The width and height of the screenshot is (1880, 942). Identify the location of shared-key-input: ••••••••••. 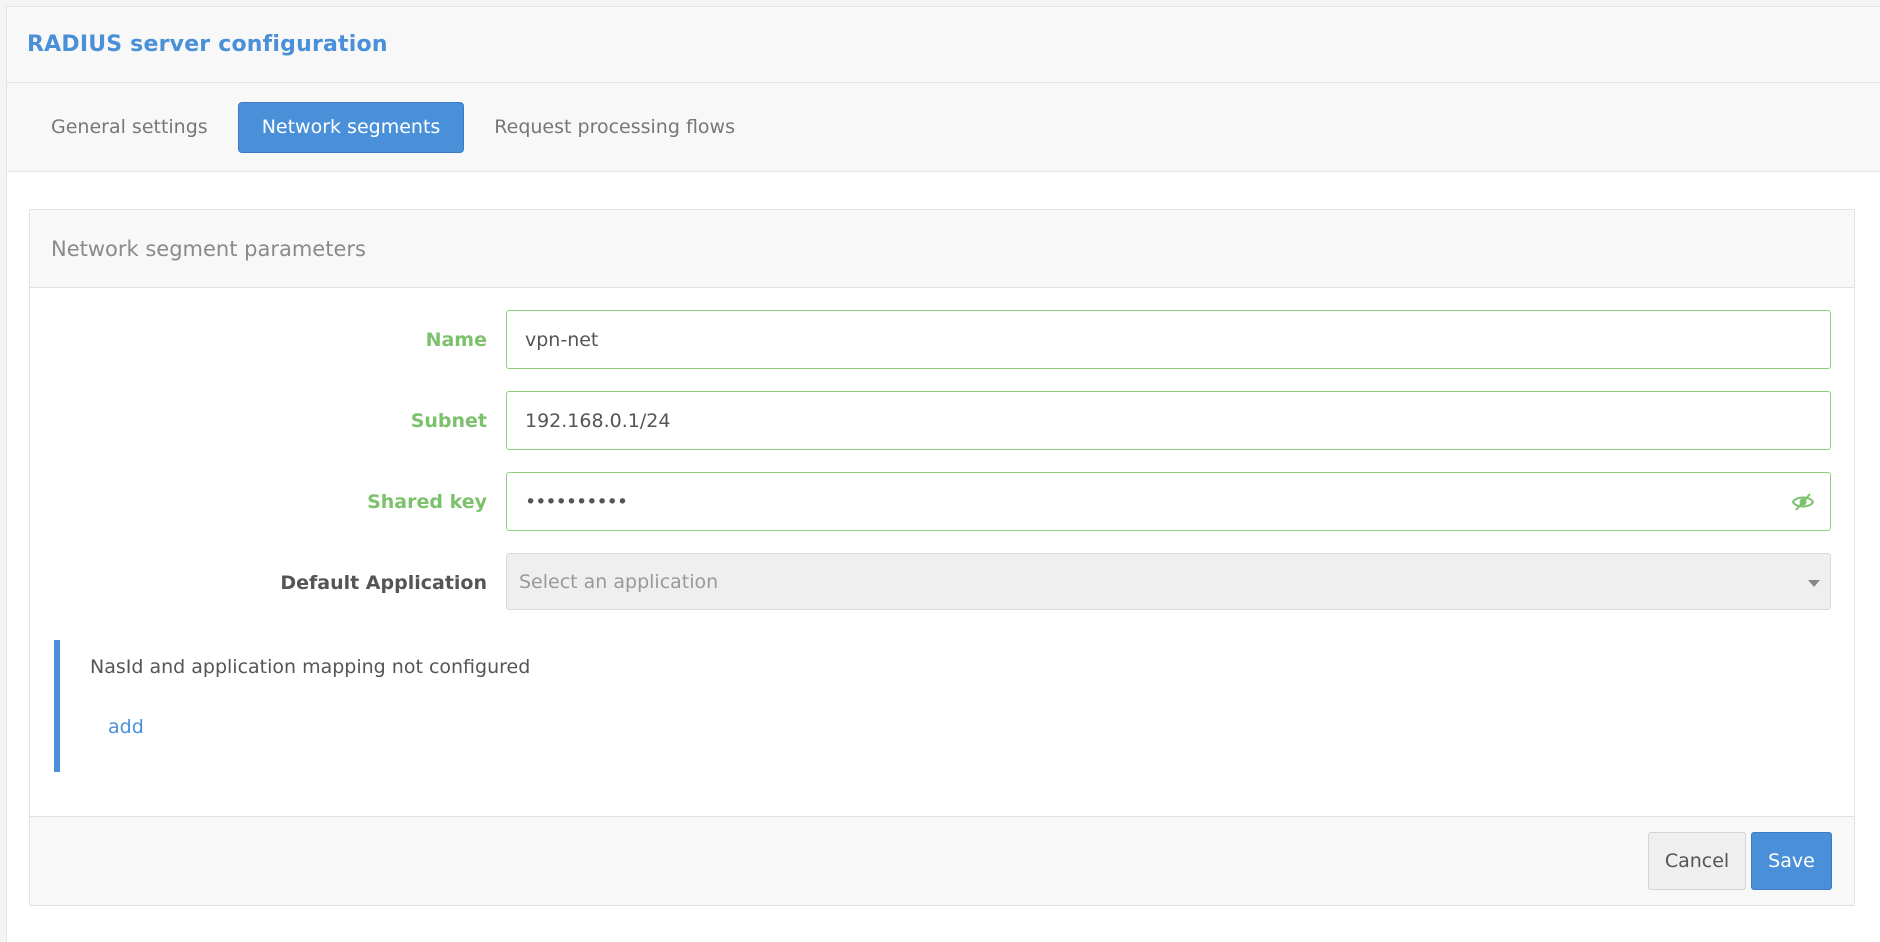
(1168, 501).